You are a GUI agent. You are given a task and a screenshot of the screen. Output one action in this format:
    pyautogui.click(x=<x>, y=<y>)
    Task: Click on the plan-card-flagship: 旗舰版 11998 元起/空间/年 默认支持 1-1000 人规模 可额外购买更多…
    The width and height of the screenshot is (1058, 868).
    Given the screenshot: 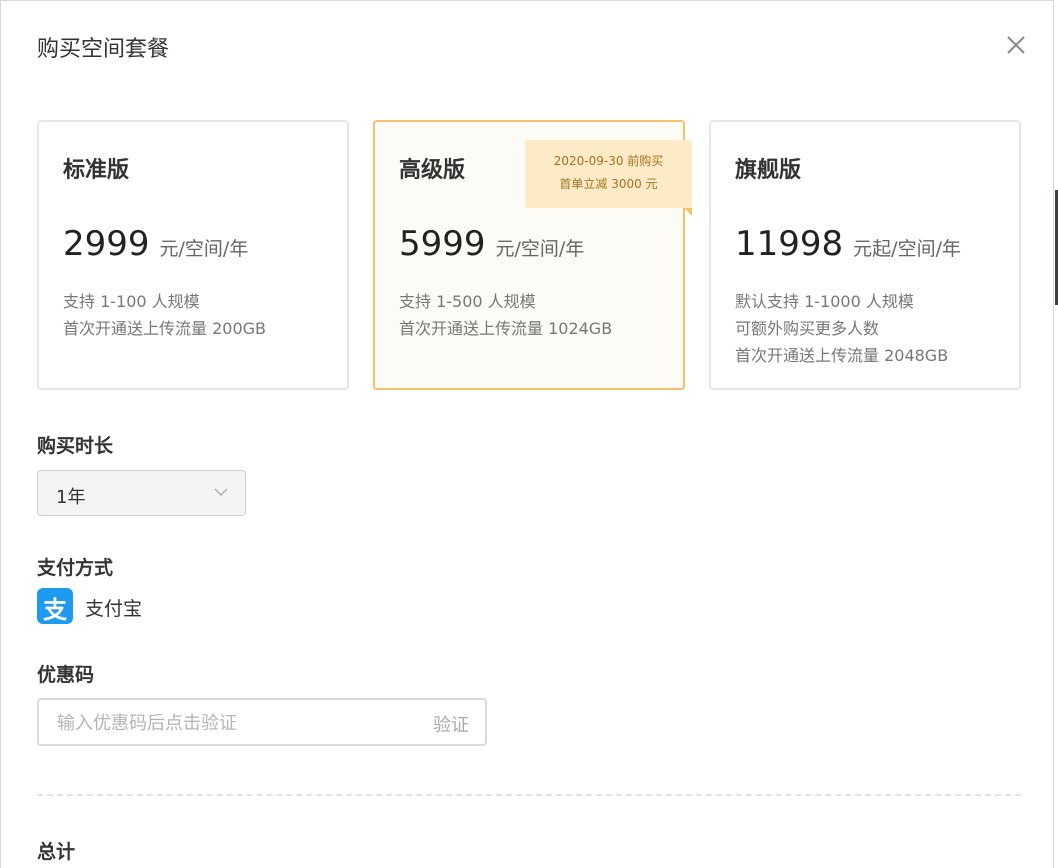 What is the action you would take?
    pyautogui.click(x=865, y=255)
    